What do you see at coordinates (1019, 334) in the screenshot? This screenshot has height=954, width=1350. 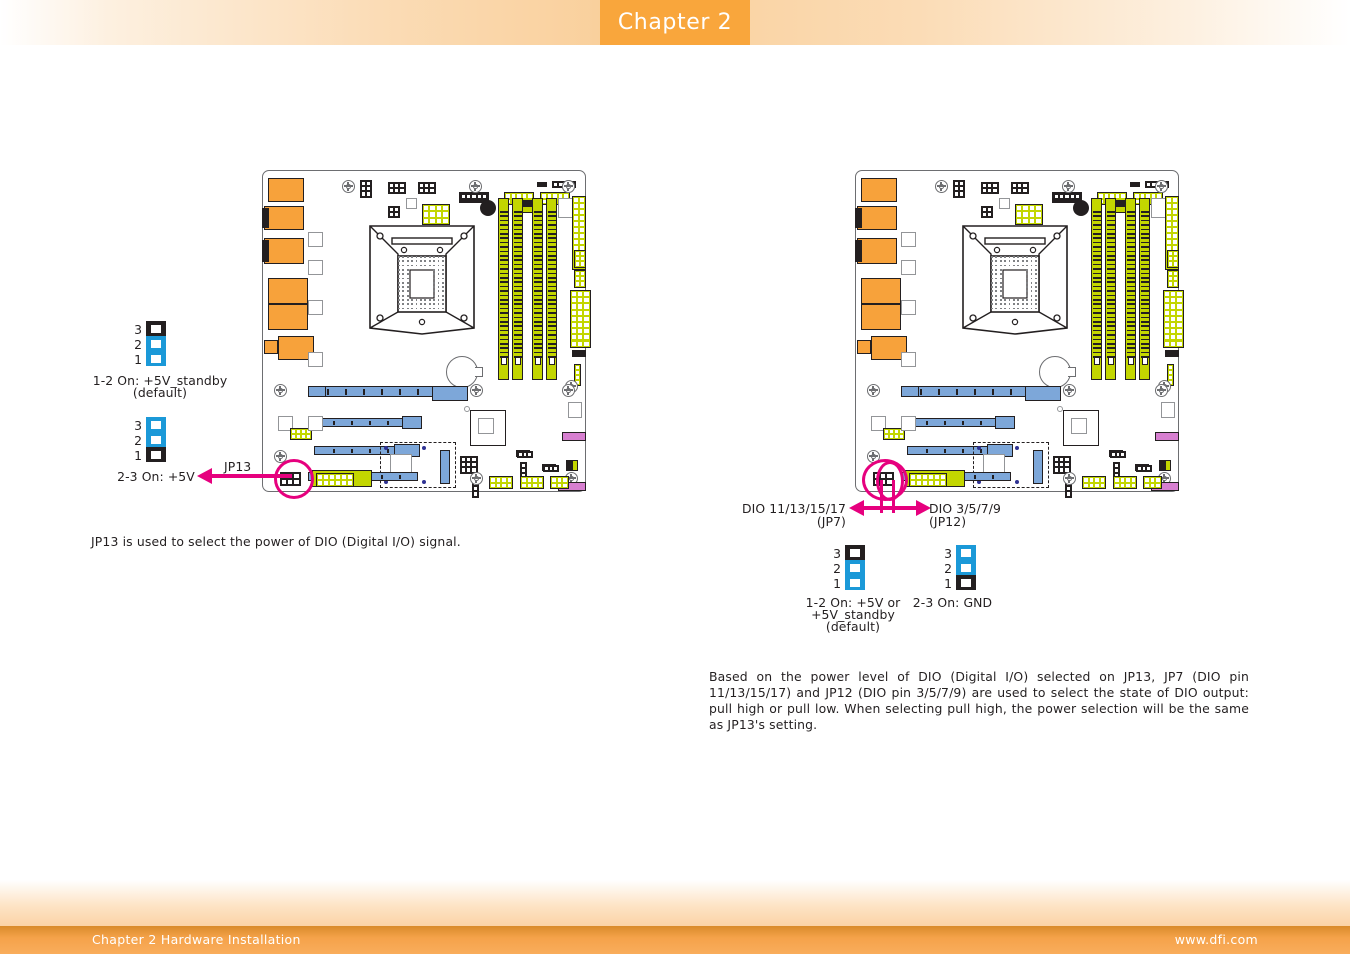 I see `motherboard-diagram-right` at bounding box center [1019, 334].